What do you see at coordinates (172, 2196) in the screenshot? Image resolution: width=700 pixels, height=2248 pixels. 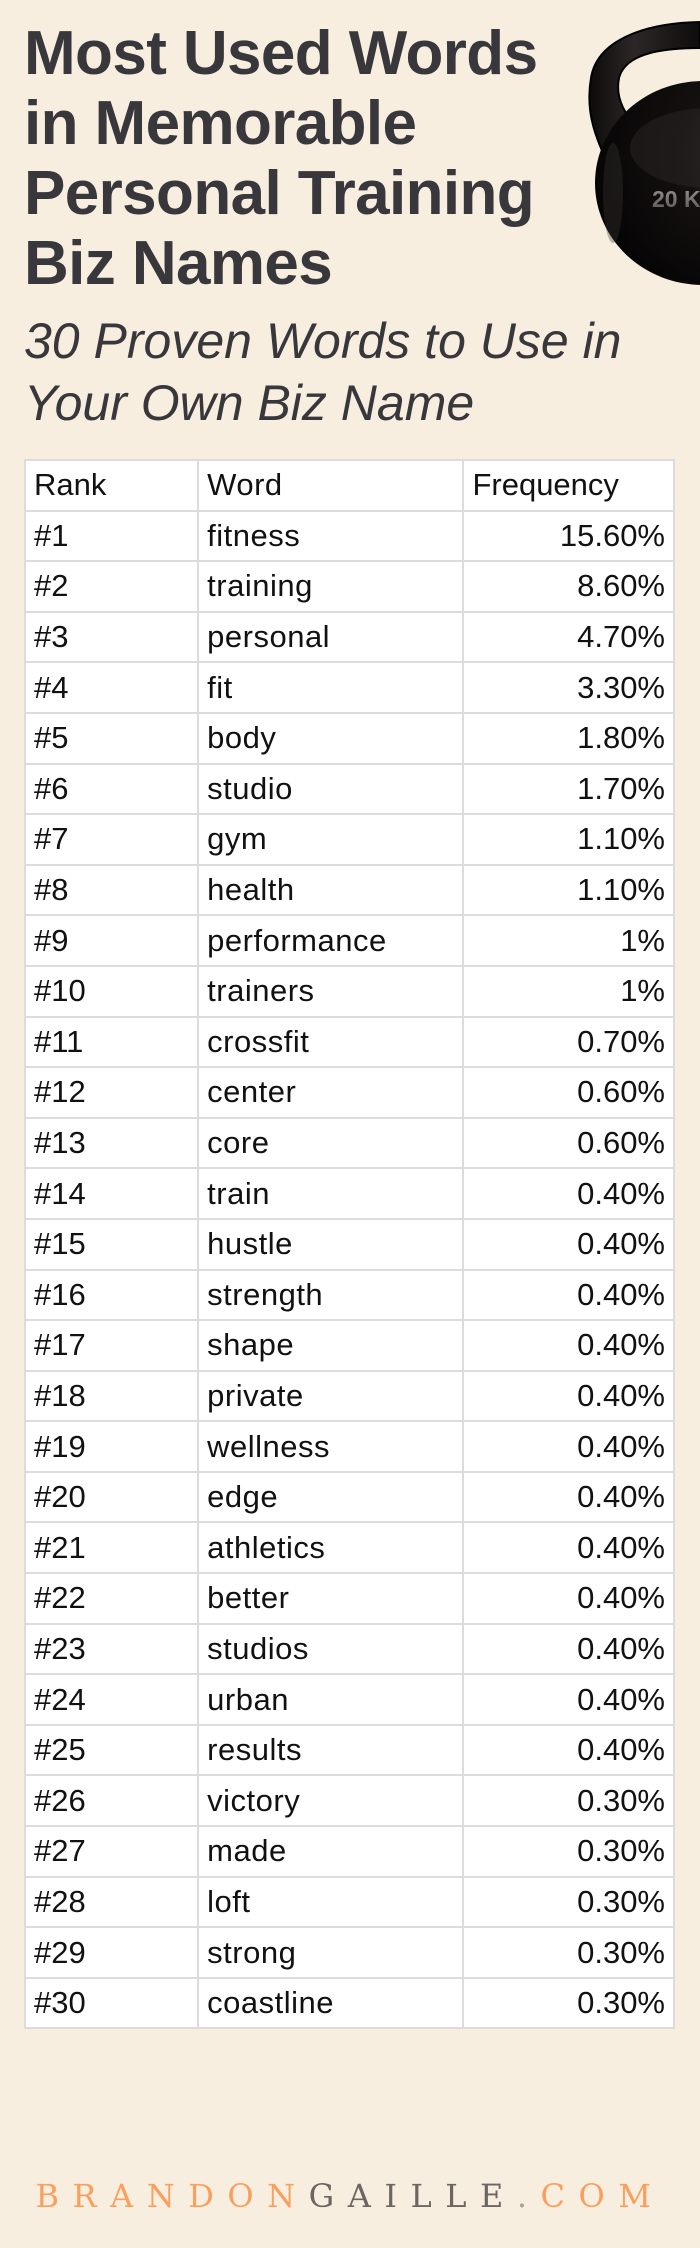 I see `brand-name-part1: BRANDON` at bounding box center [172, 2196].